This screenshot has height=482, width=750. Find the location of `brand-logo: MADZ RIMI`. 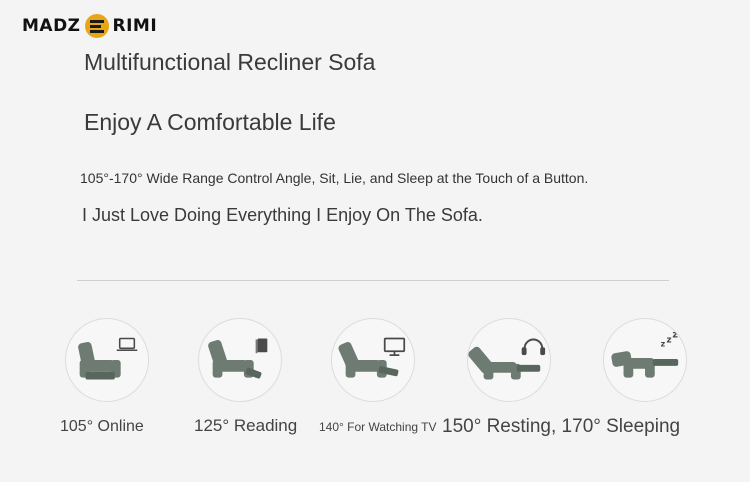

brand-logo: MADZ RIMI is located at coordinates (89, 26).